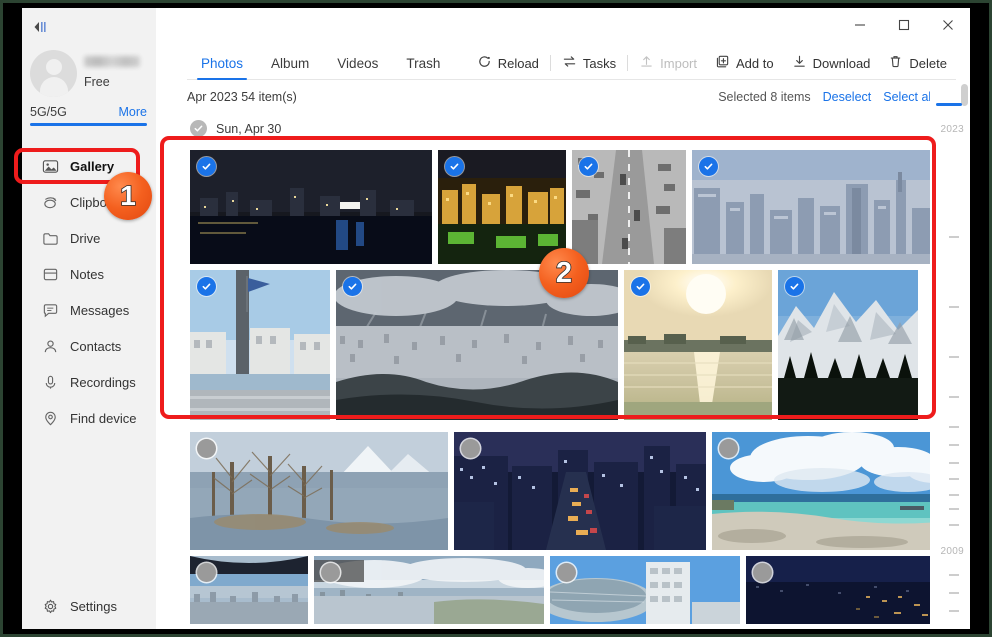  What do you see at coordinates (564, 273) in the screenshot?
I see `step-2-badge: 2` at bounding box center [564, 273].